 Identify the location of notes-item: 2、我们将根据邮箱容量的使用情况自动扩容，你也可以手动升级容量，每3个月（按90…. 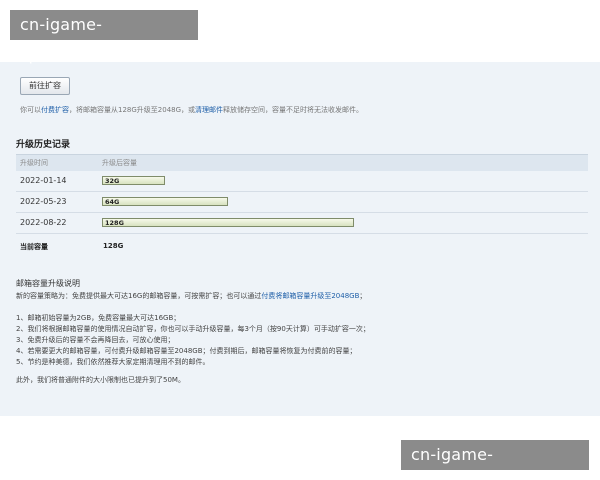
(193, 329).